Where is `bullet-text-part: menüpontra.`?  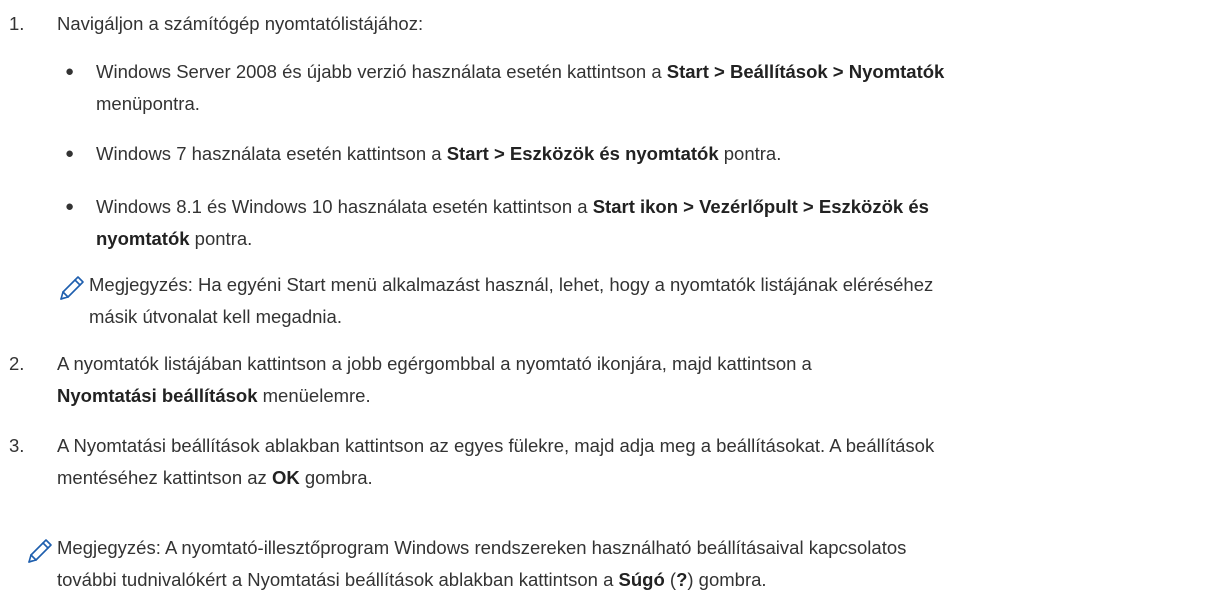
bullet-text-part: menüpontra. is located at coordinates (148, 103).